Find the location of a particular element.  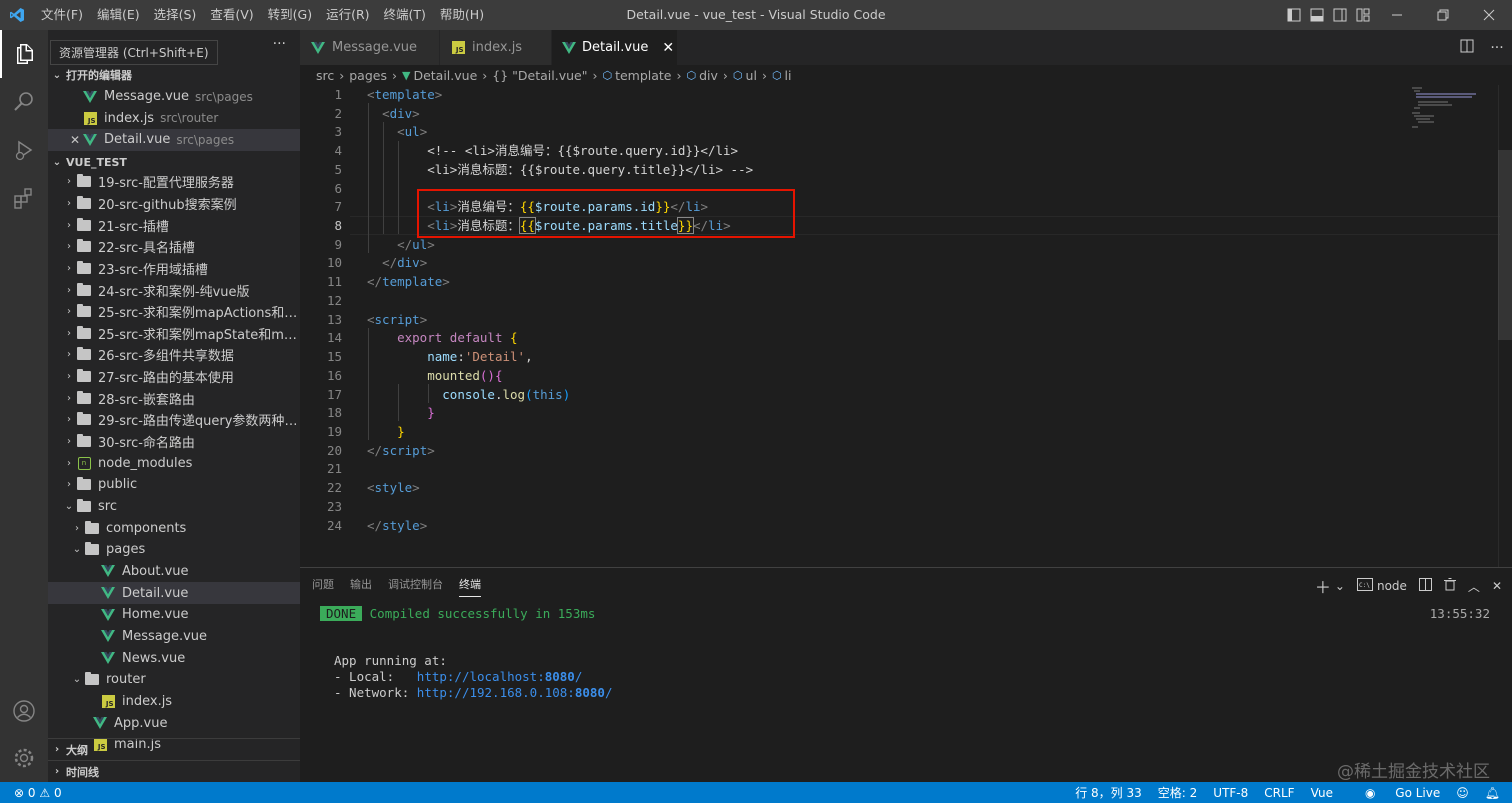

settings-gear-icon is located at coordinates (24, 758).